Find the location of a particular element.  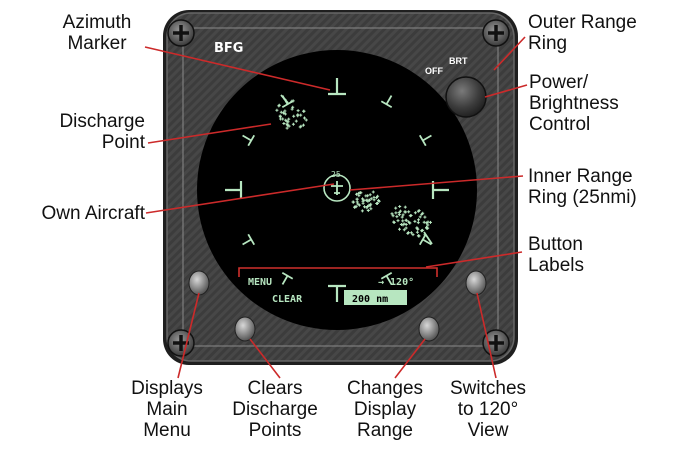

view-label: → 120° is located at coordinates (396, 282).